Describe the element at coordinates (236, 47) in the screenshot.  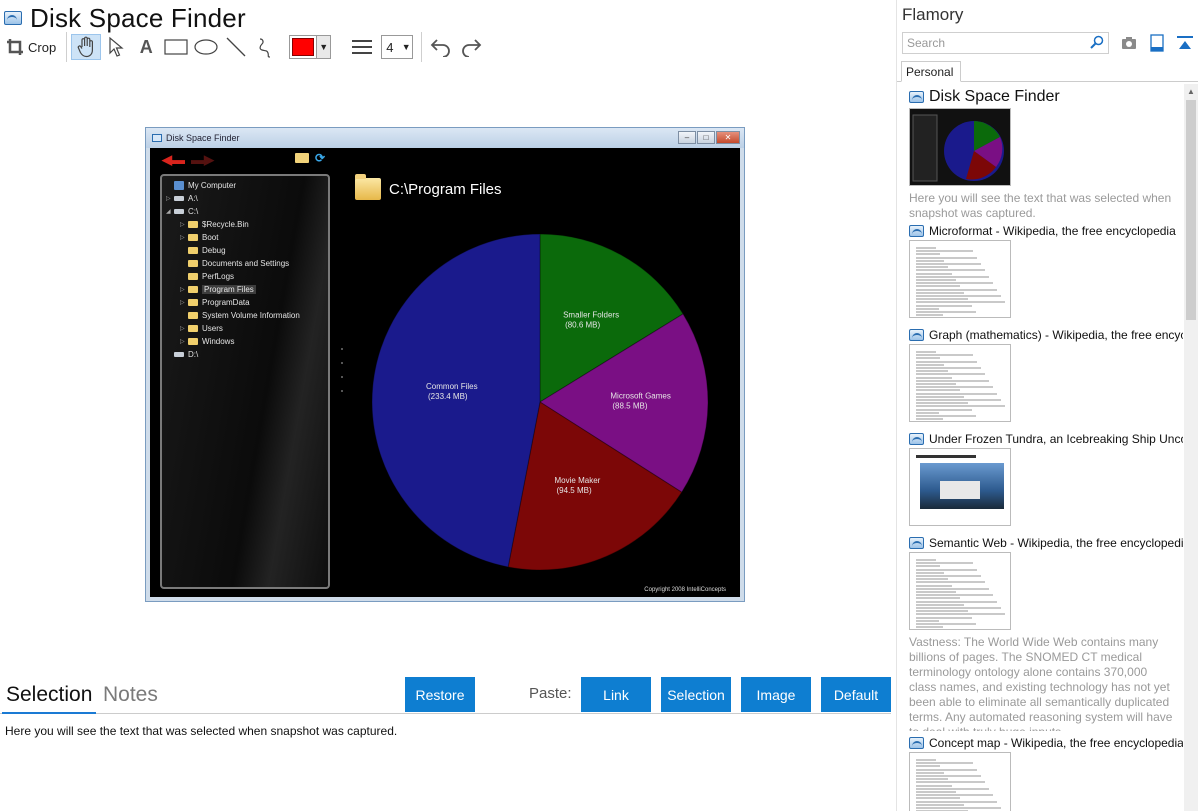
I see `line-tool-button` at that location.